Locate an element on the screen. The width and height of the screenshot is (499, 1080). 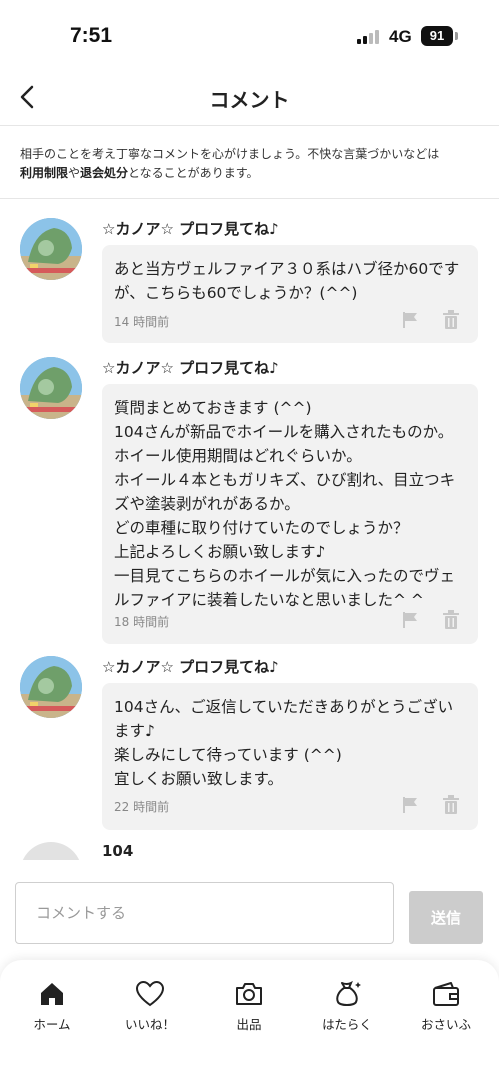
battery-icon is located at coordinates (456, 36).